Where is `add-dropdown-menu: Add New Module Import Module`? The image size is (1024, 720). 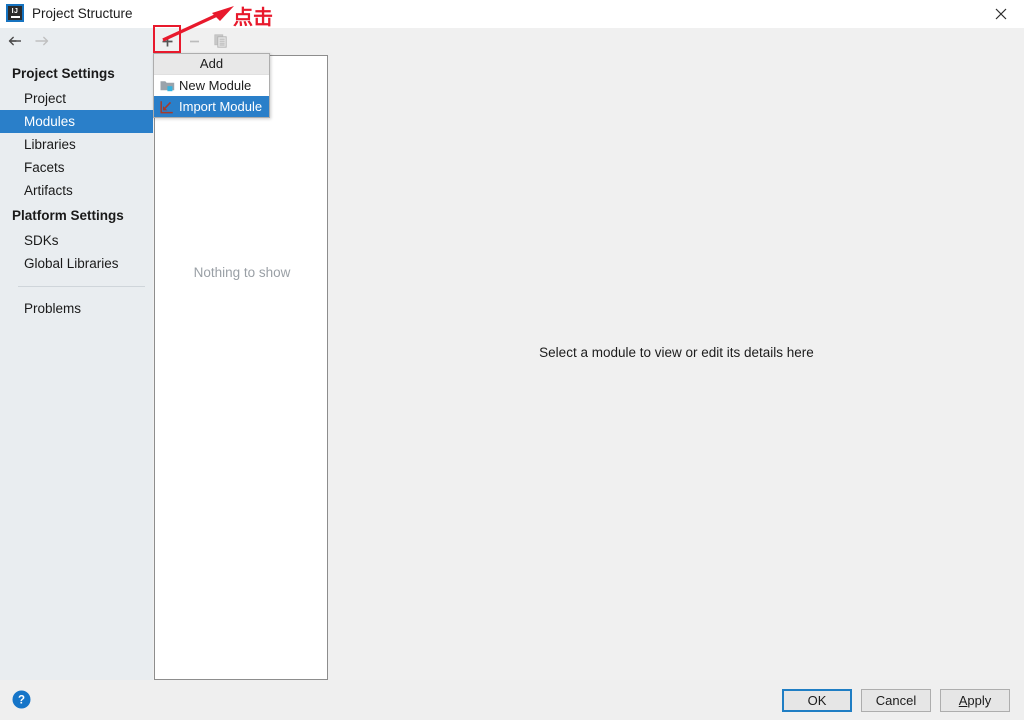 add-dropdown-menu: Add New Module Import Module is located at coordinates (211, 85).